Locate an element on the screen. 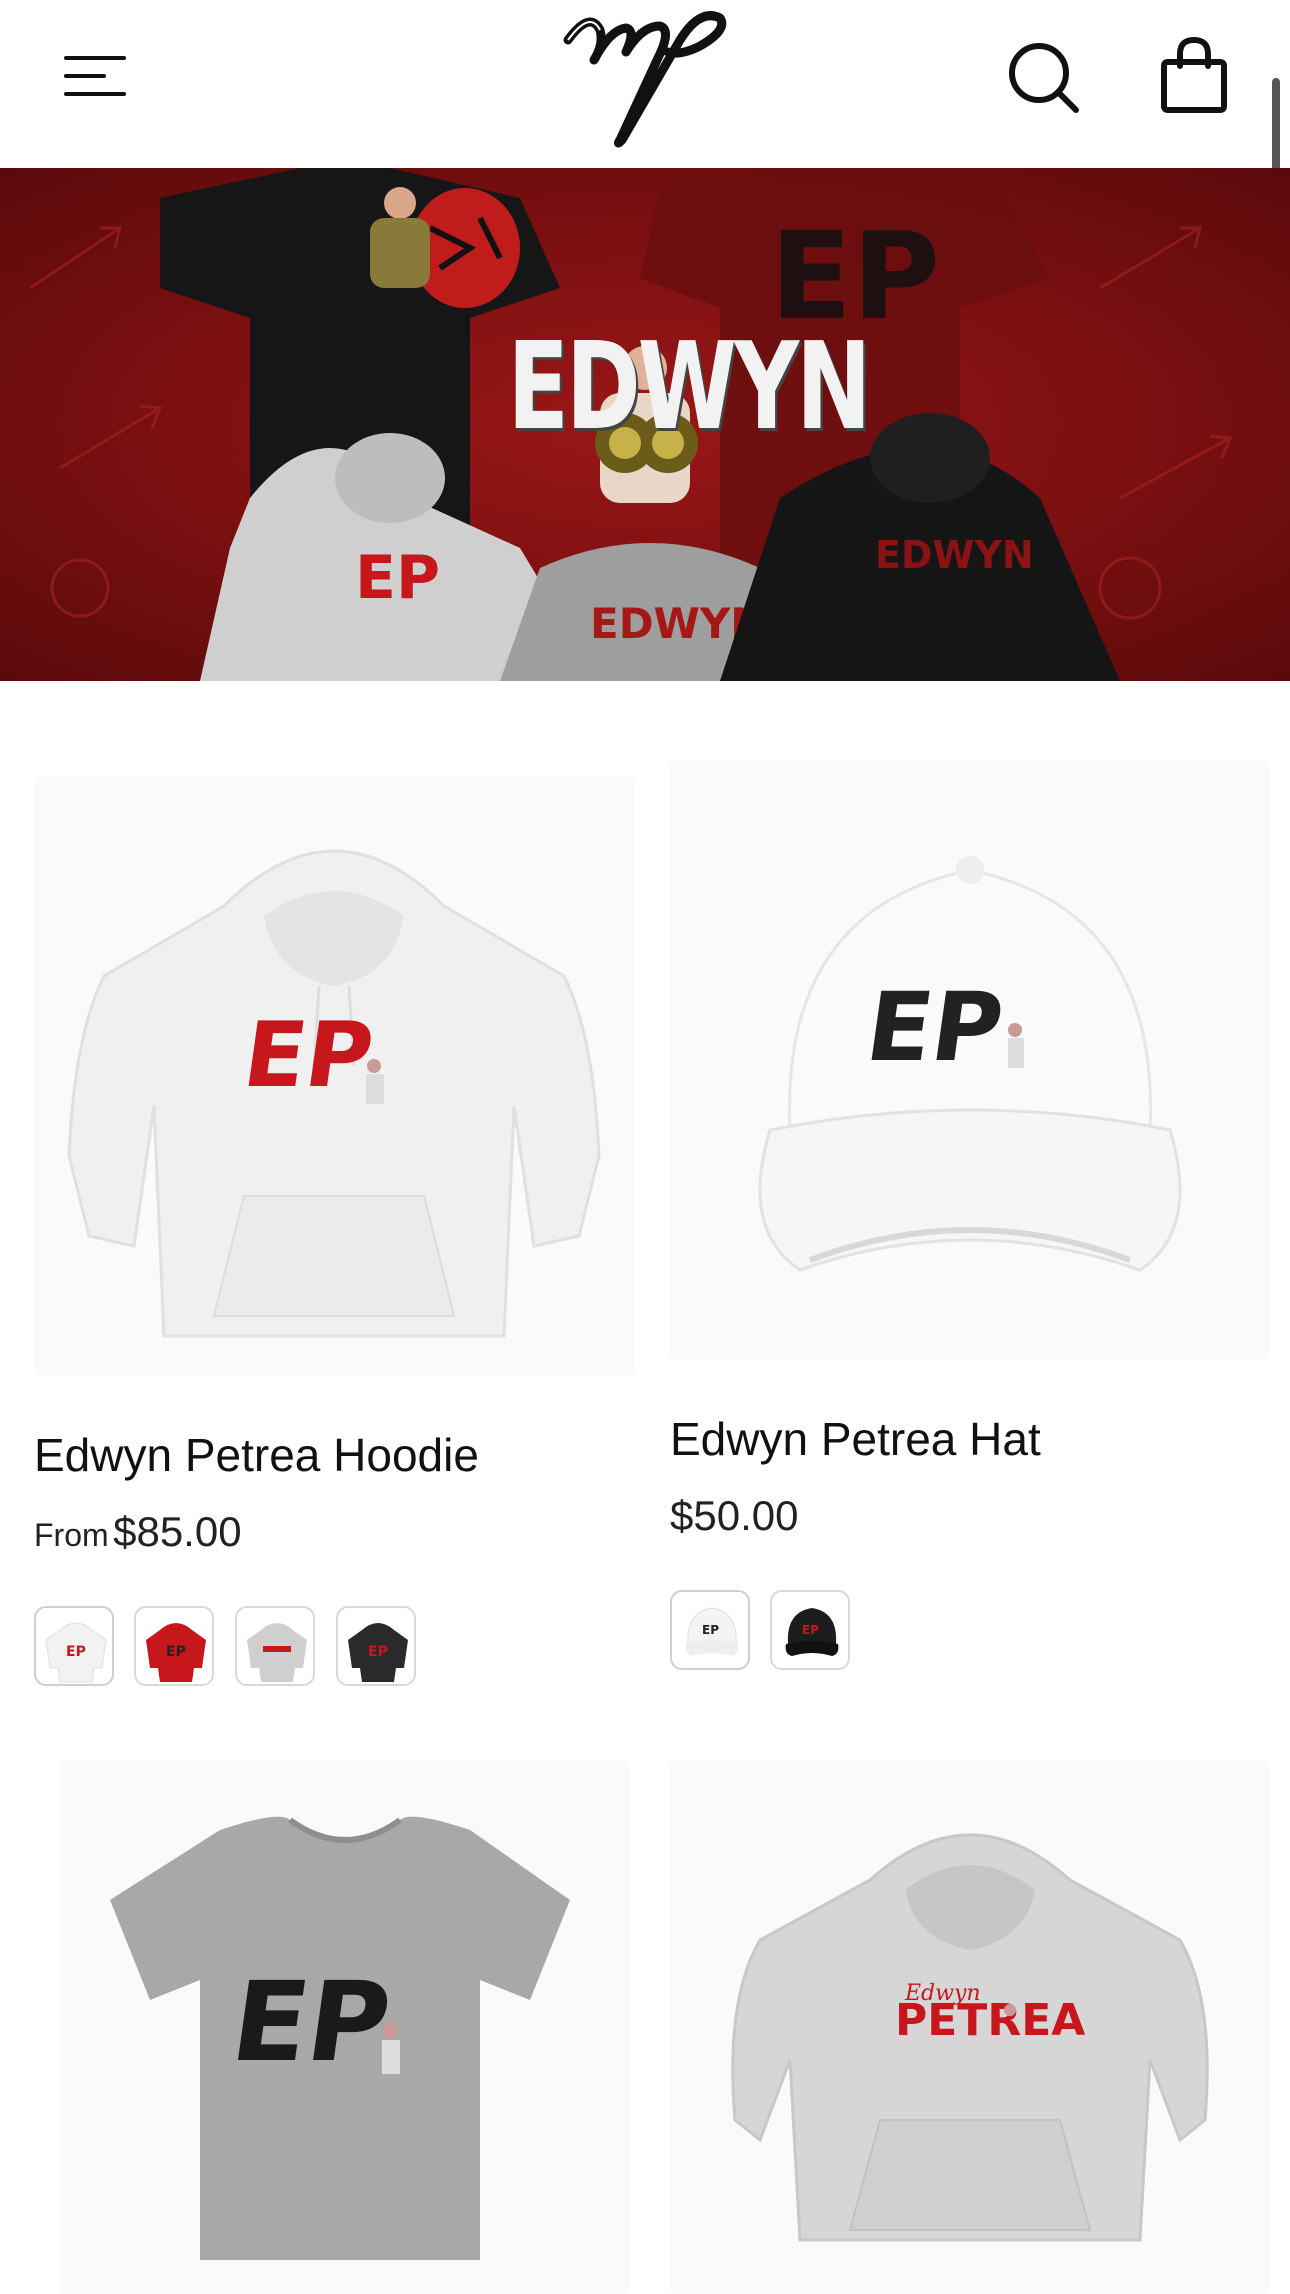 This screenshot has width=1290, height=2294. product-title: Edwyn Petrea Hat is located at coordinates (855, 1439).